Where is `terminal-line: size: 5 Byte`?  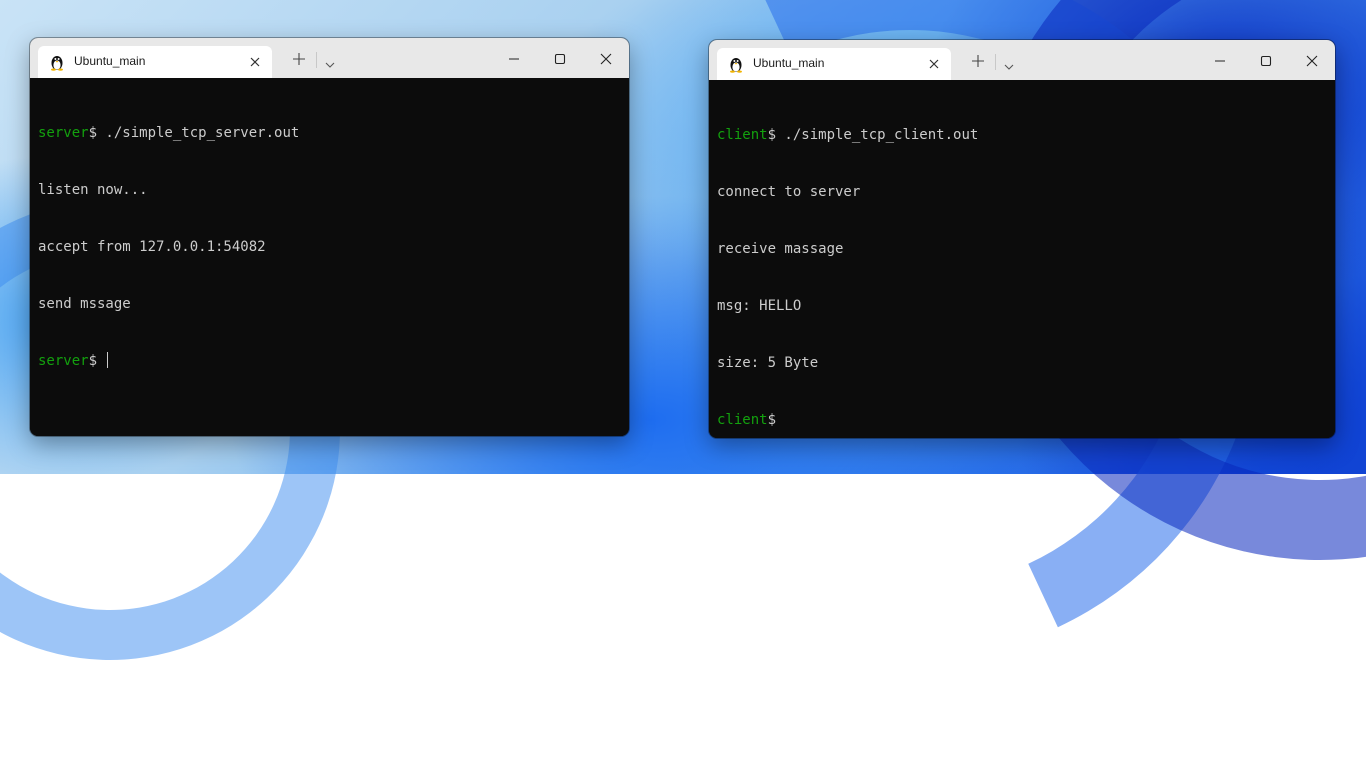 terminal-line: size: 5 Byte is located at coordinates (1022, 363).